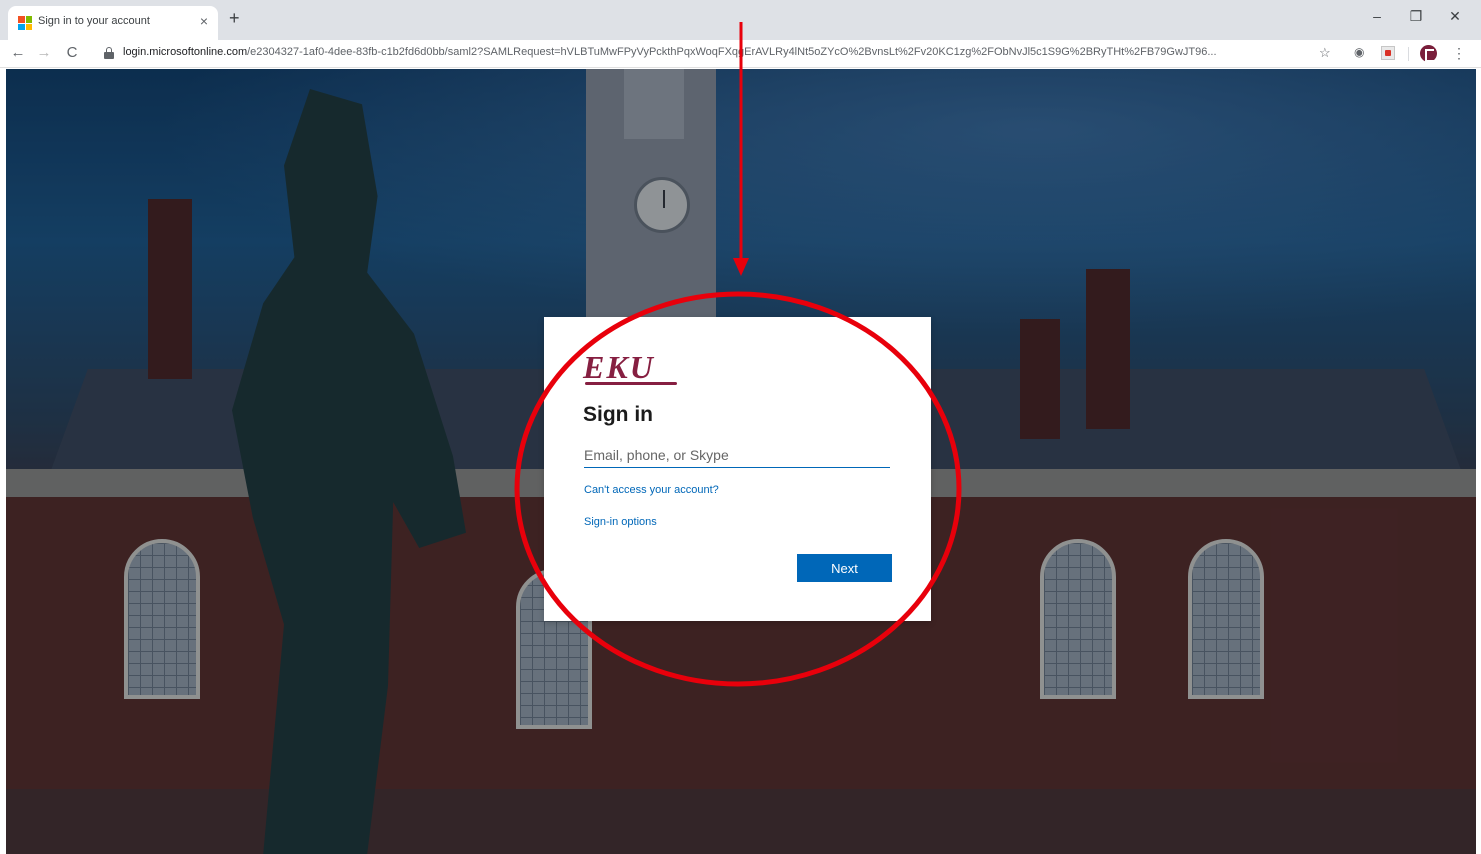 The height and width of the screenshot is (854, 1481). What do you see at coordinates (44, 52) in the screenshot?
I see `forward-button: →` at bounding box center [44, 52].